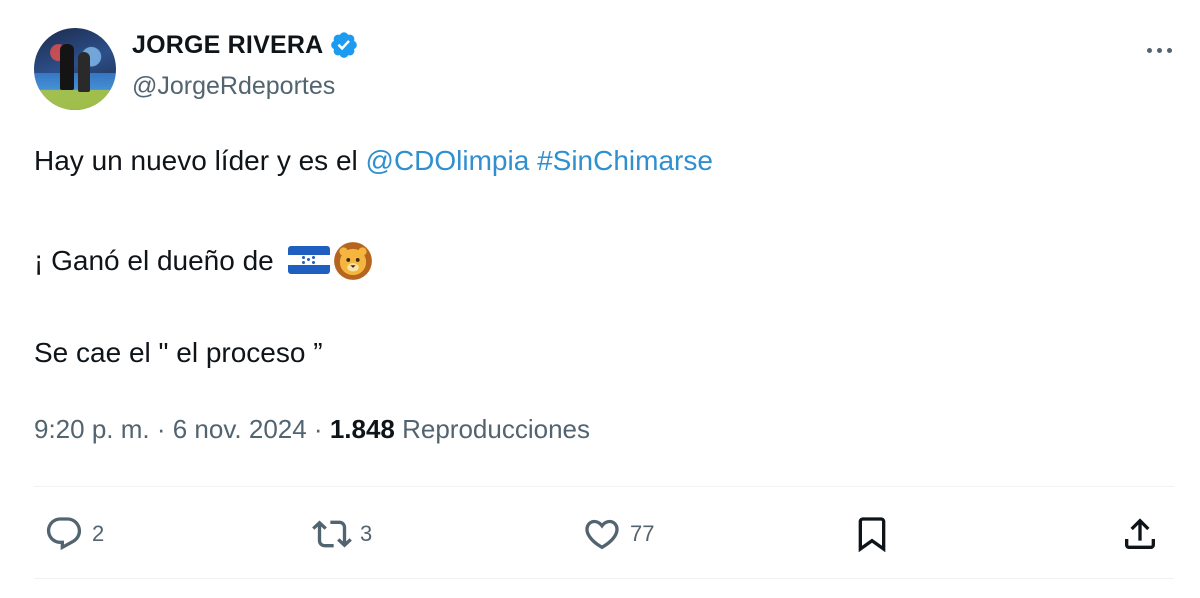 Image resolution: width=1200 pixels, height=598 pixels. What do you see at coordinates (158, 260) in the screenshot?
I see `tweet-text-plain: ¡ Ganó el dueño de` at bounding box center [158, 260].